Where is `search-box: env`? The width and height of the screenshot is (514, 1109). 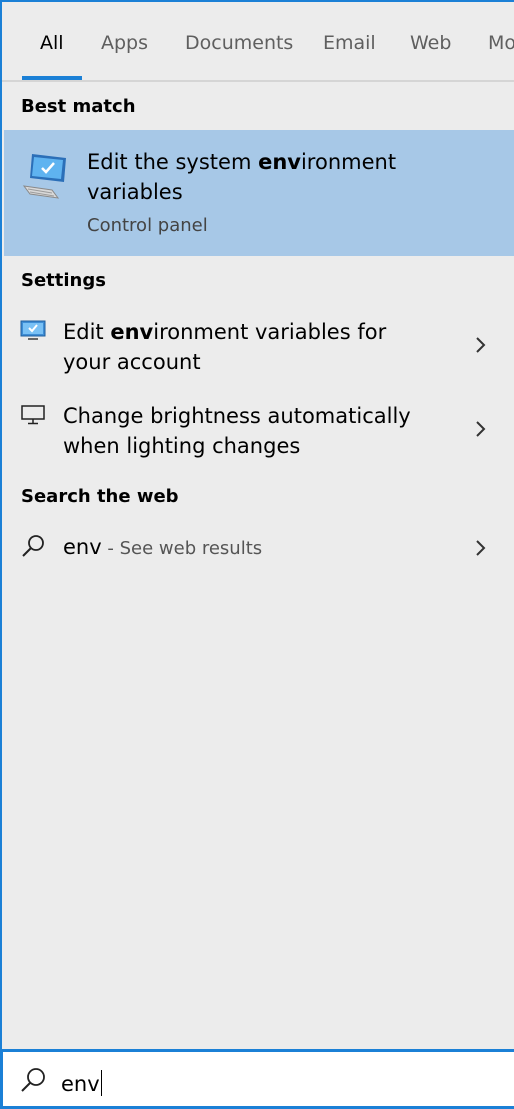 search-box: env is located at coordinates (257, 1079).